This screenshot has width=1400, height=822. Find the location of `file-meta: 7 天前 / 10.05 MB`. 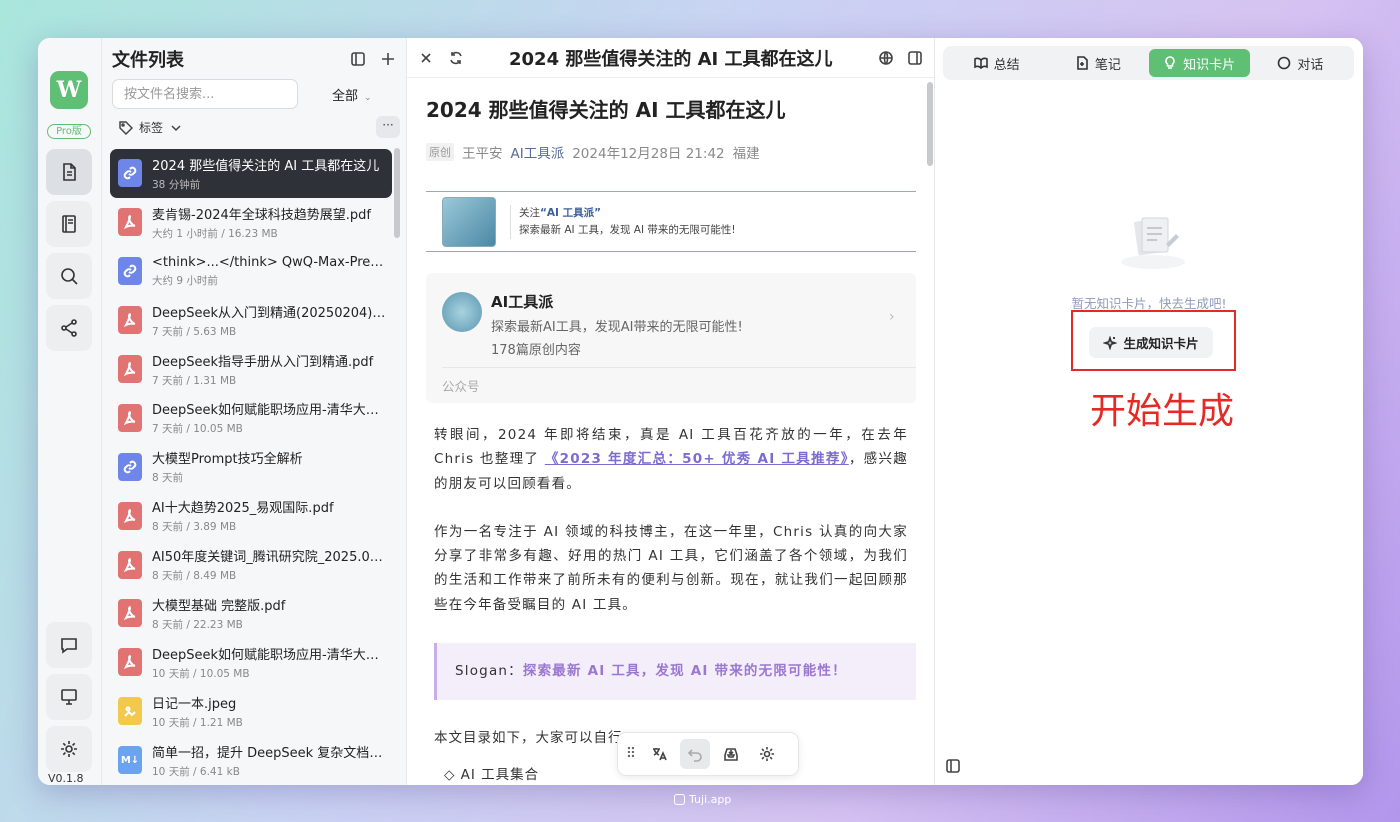

file-meta: 7 天前 / 10.05 MB is located at coordinates (197, 429).